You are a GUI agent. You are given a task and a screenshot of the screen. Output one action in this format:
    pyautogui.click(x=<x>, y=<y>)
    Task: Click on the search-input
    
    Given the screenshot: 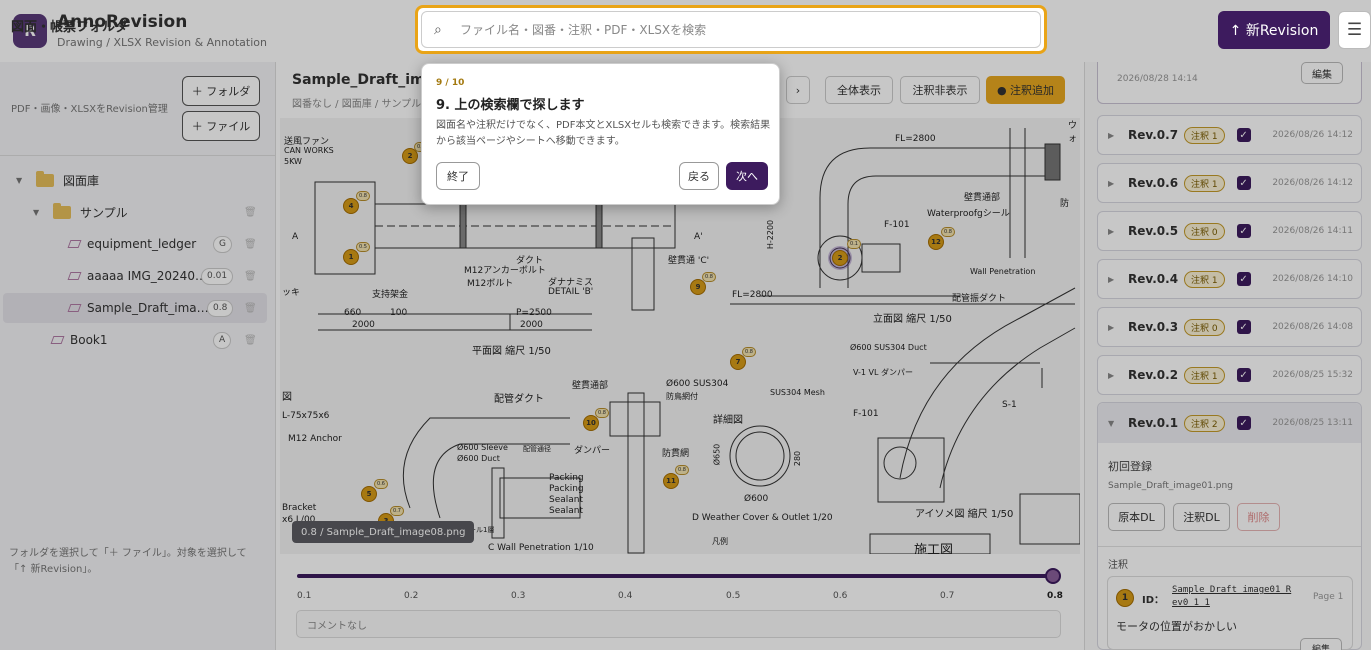 What is the action you would take?
    pyautogui.click(x=730, y=29)
    